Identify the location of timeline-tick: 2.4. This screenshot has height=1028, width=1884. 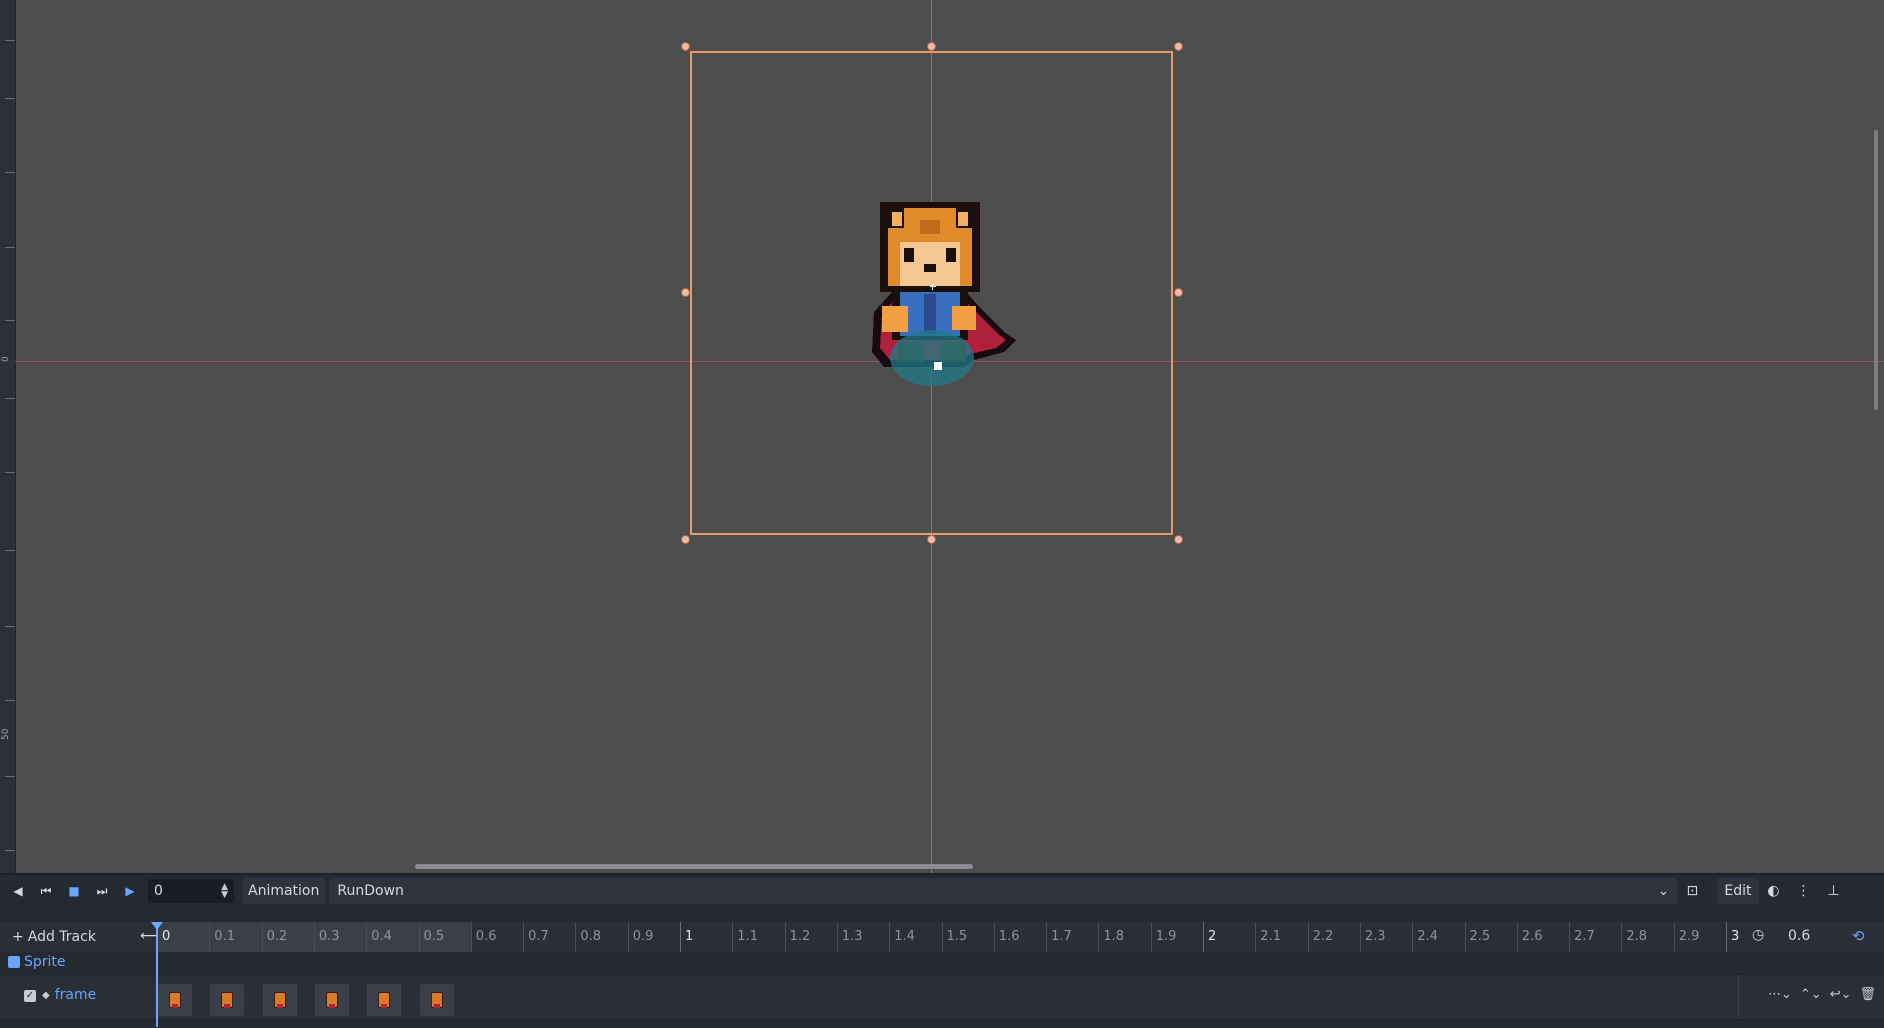
(1438, 937).